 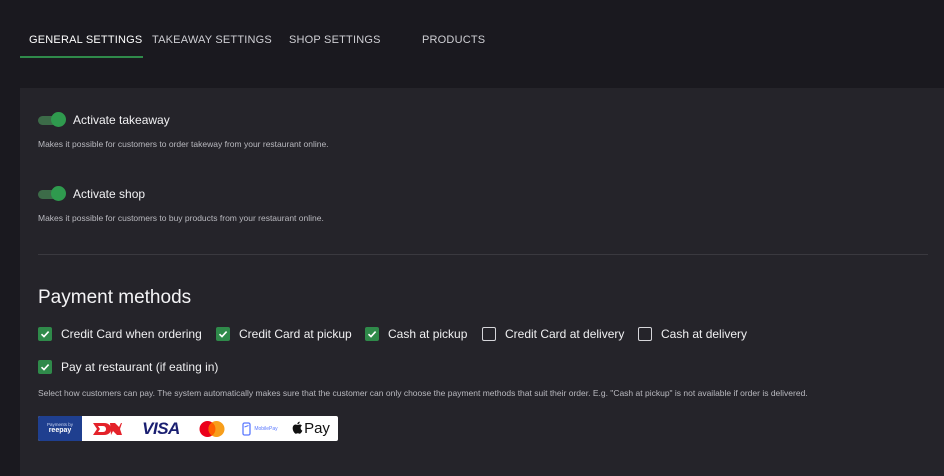 I want to click on reepay-logo-text: reepay, so click(x=60, y=430).